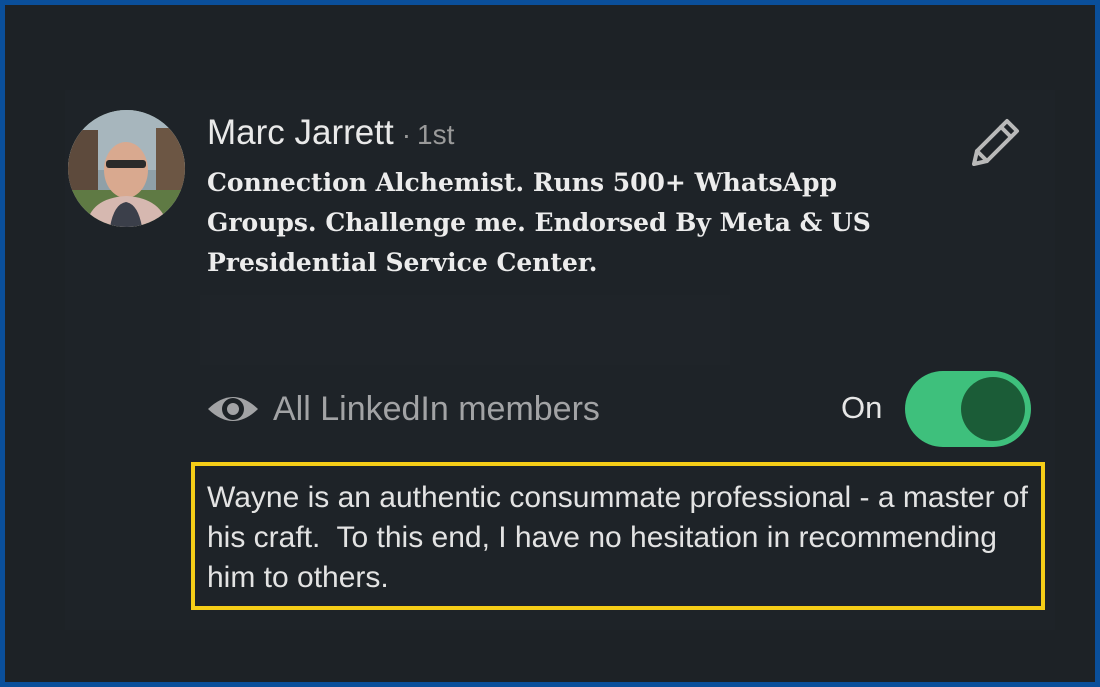 The width and height of the screenshot is (1100, 687). I want to click on avatar-photo, so click(126, 168).